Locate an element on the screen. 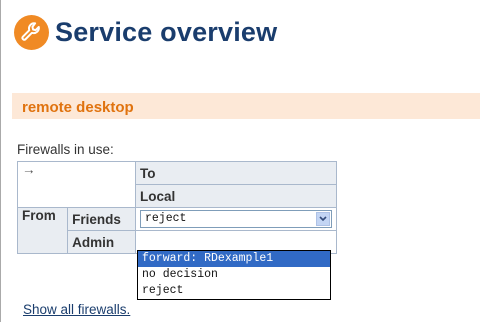  firewall-rule-select: reject is located at coordinates (236, 219).